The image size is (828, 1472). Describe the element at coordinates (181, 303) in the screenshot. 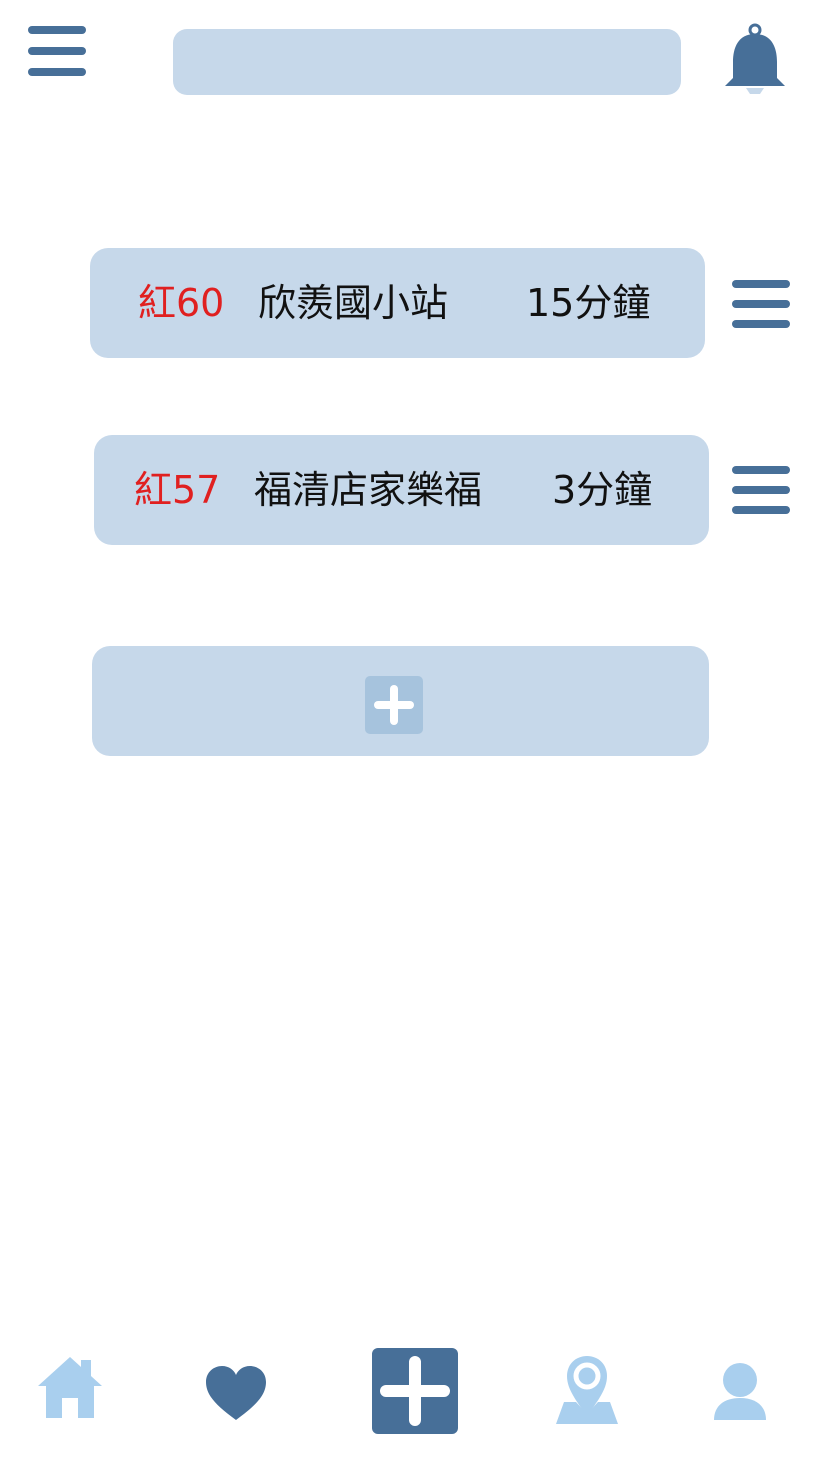

I see `route-number: 紅60` at that location.